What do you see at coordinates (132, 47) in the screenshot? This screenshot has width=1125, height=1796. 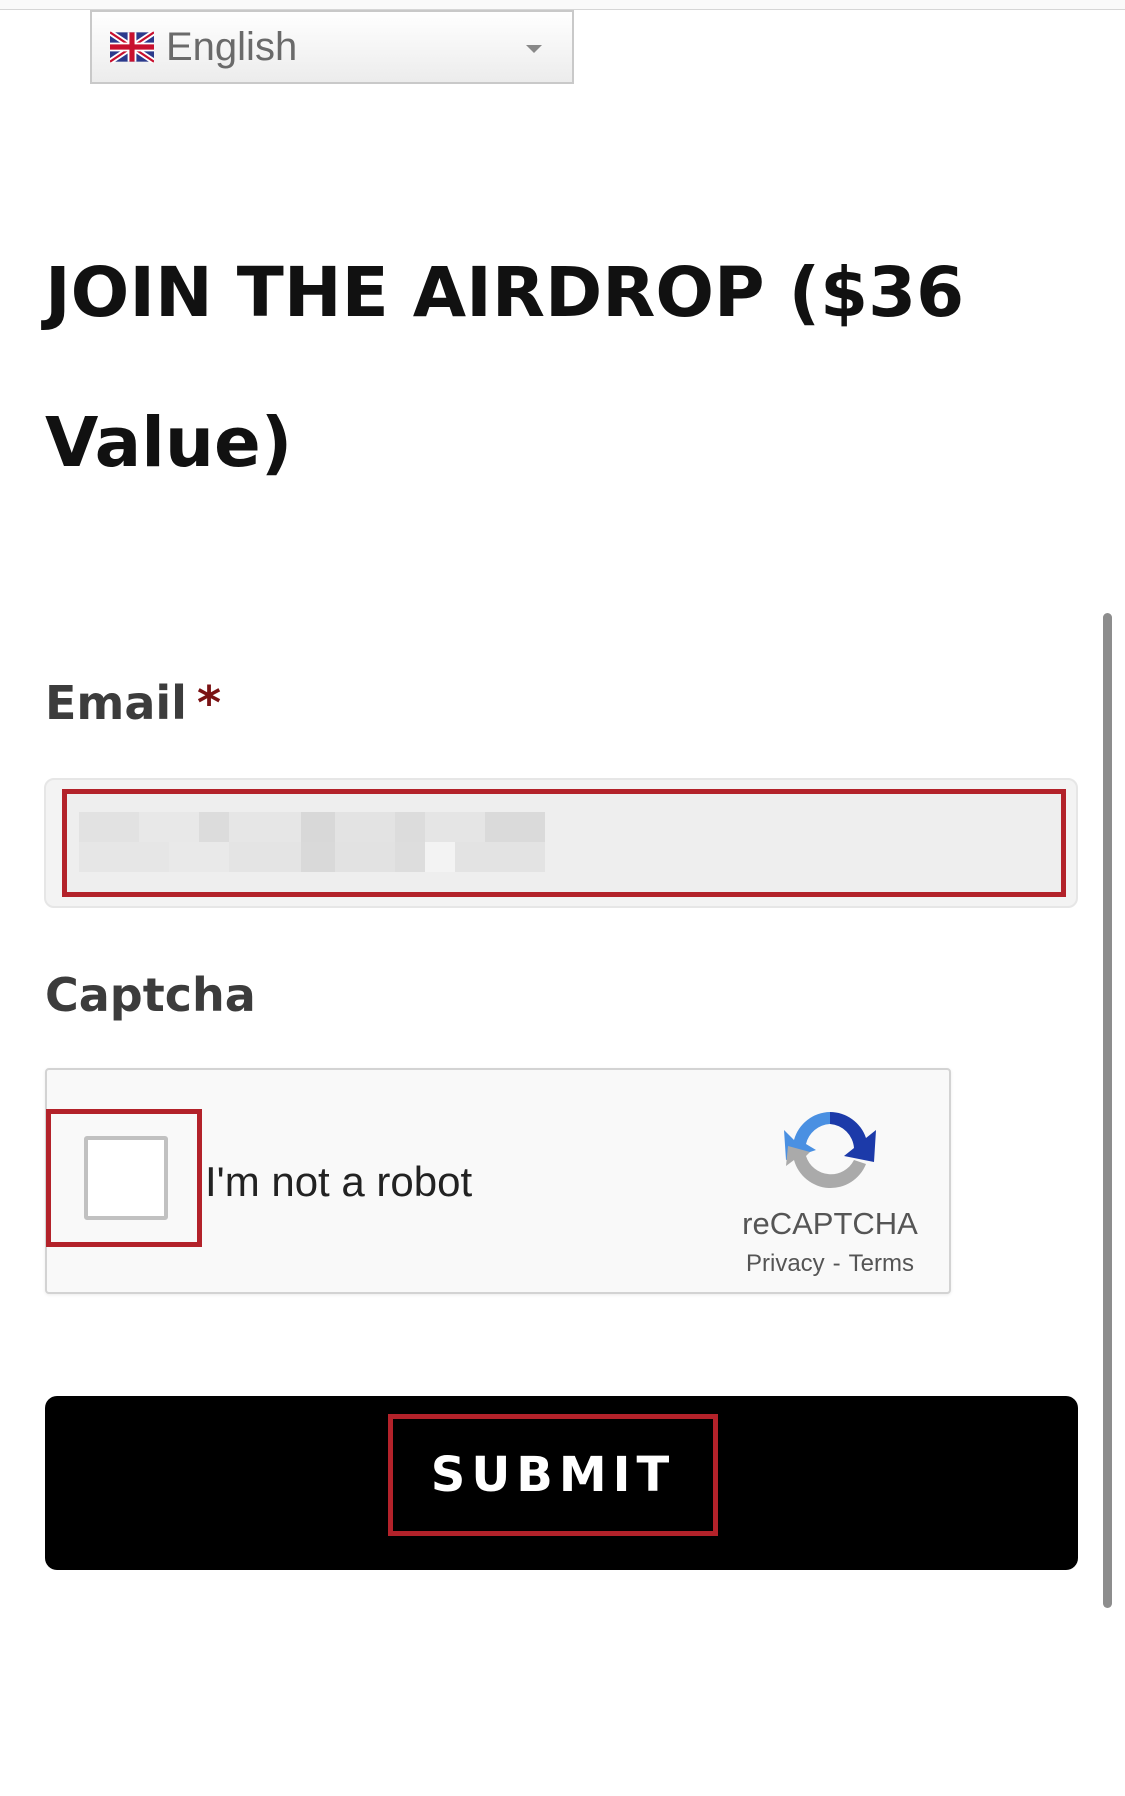 I see `uk-flag-icon` at bounding box center [132, 47].